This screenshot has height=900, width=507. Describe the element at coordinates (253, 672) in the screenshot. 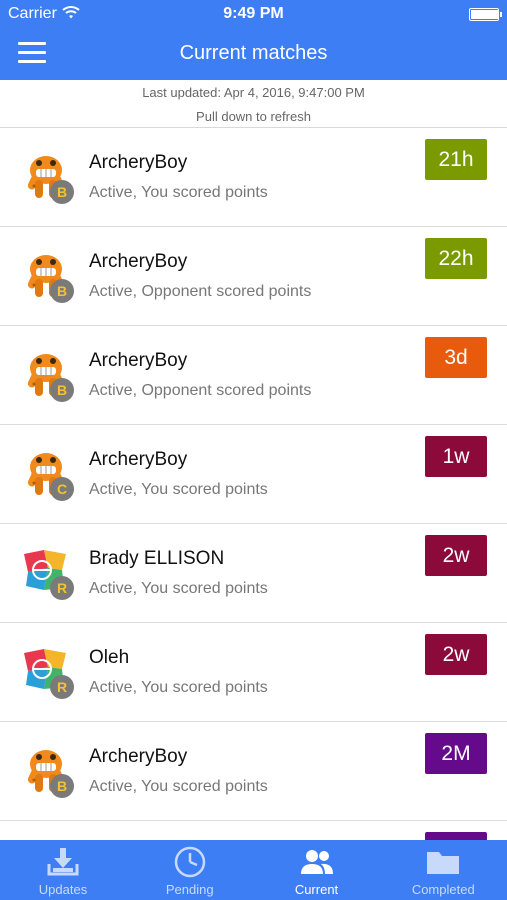

I see `match-row: R Oleh Active, You scored points 2w` at that location.